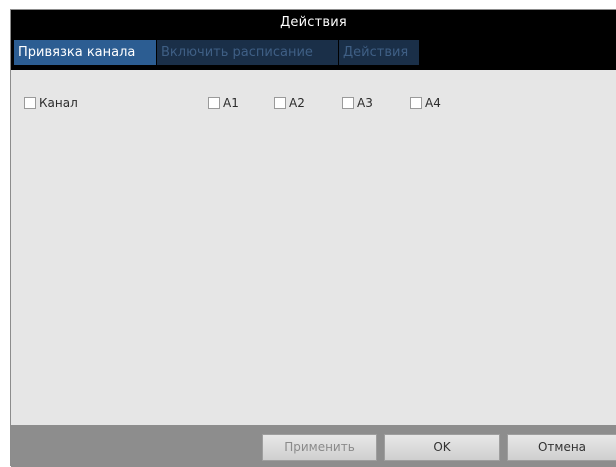  Describe the element at coordinates (247, 52) in the screenshot. I see `tab-enable-schedule: Включить расписание` at that location.